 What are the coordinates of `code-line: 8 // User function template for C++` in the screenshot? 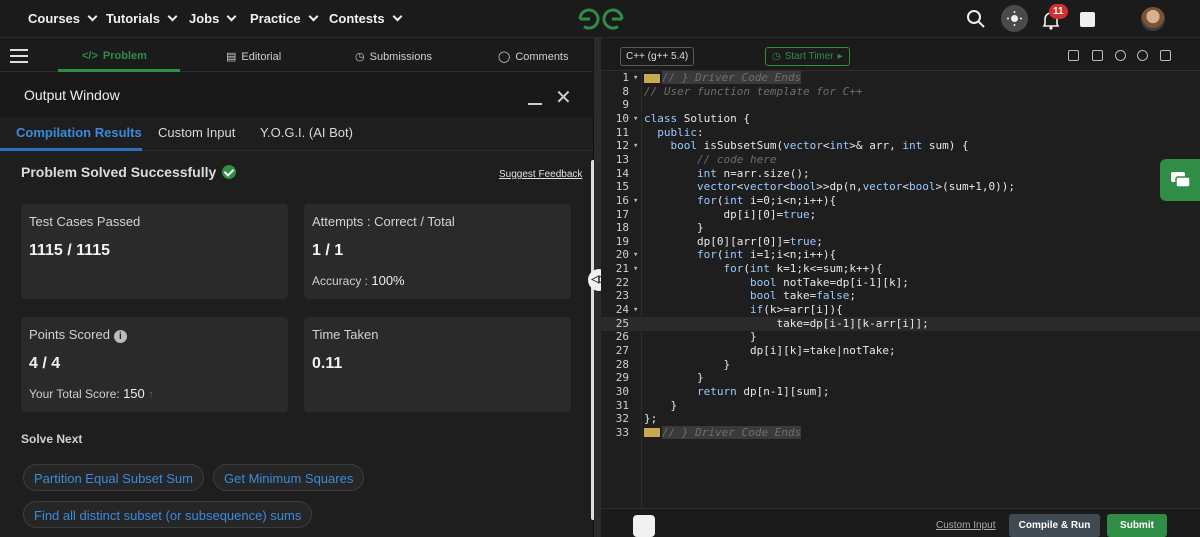 It's located at (900, 92).